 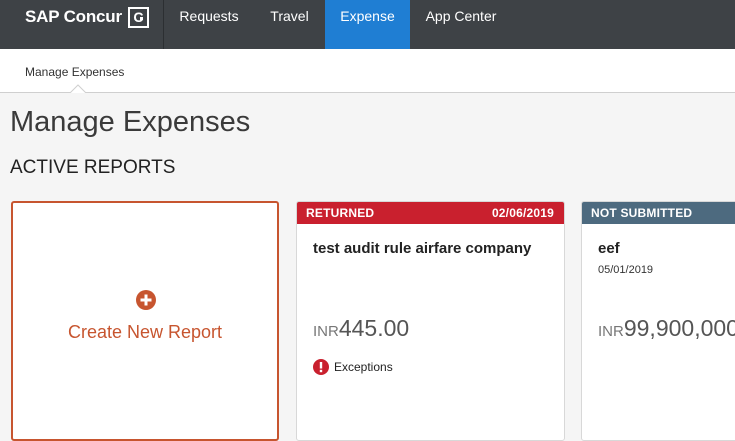 I want to click on nav-item-expense: Expense, so click(x=367, y=24).